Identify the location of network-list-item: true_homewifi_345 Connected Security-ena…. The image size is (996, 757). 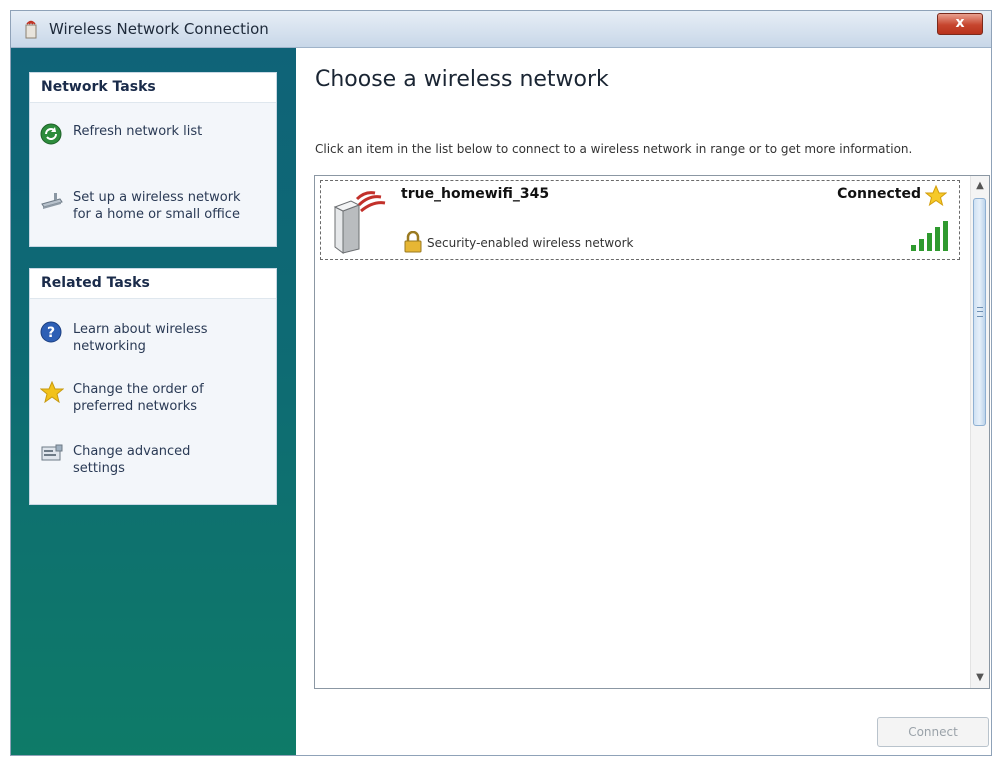
(640, 220).